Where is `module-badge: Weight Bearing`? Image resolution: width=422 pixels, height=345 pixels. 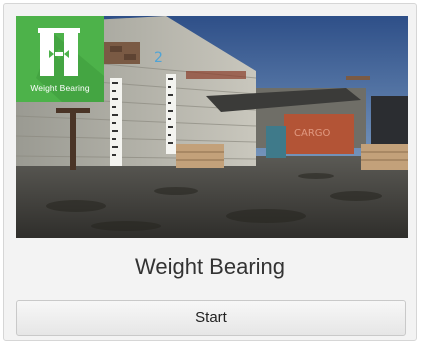 module-badge: Weight Bearing is located at coordinates (60, 59).